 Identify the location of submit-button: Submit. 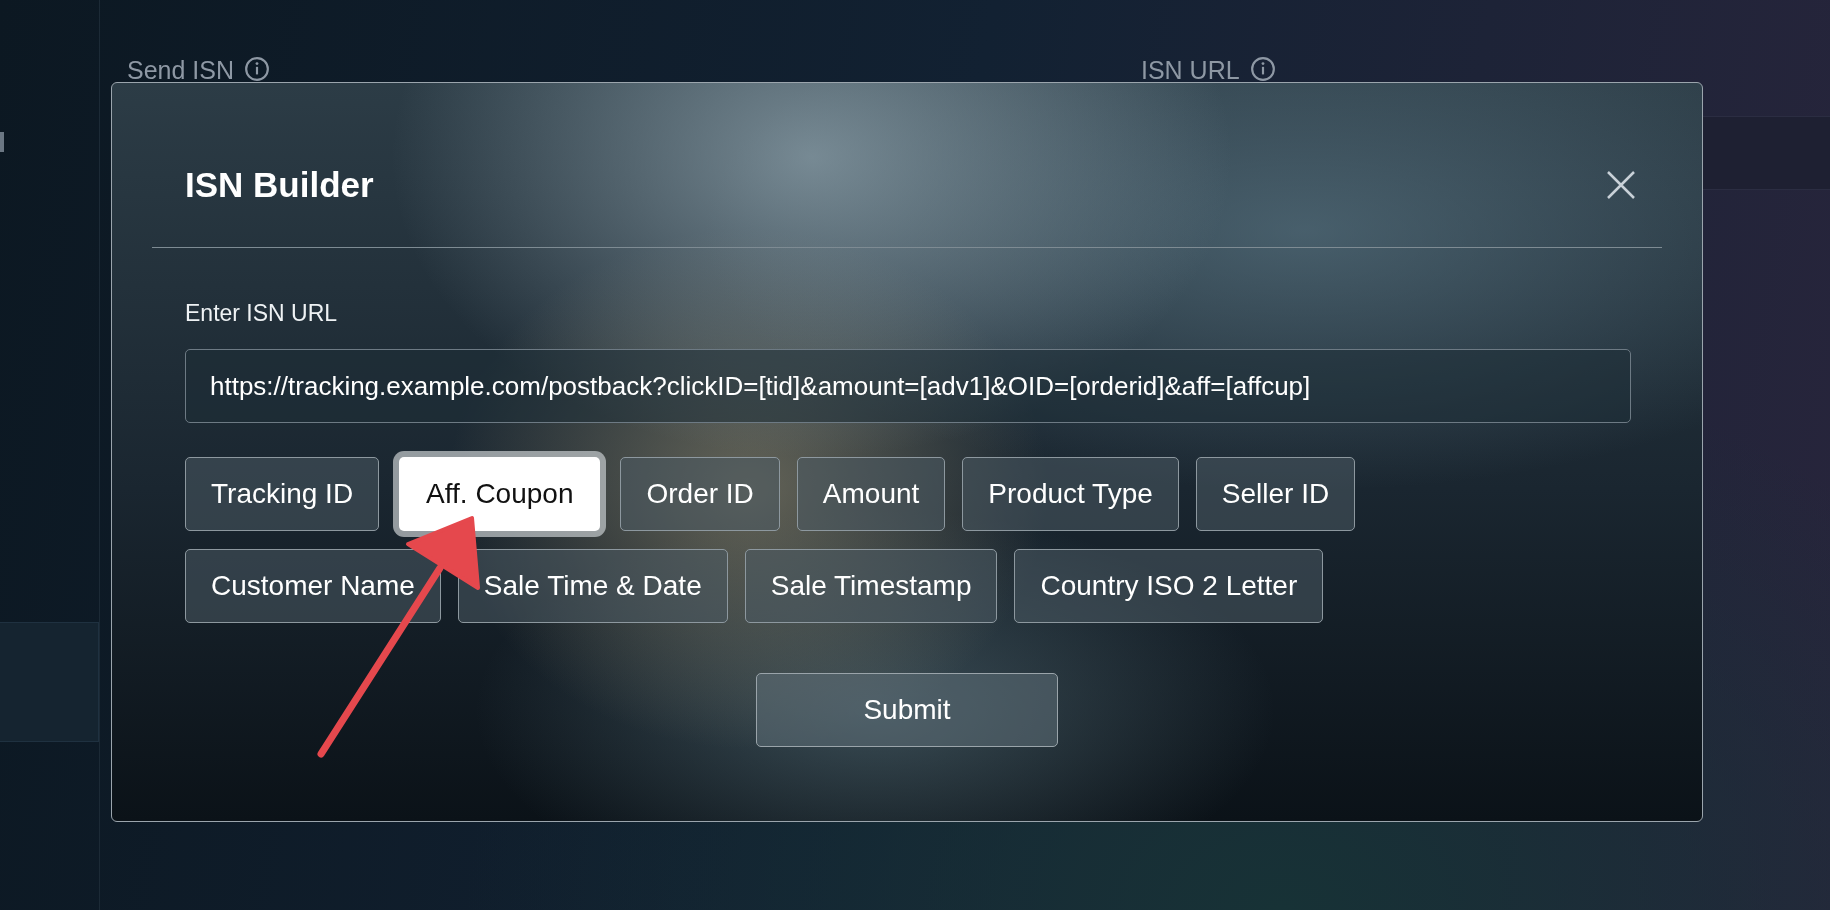
(907, 710).